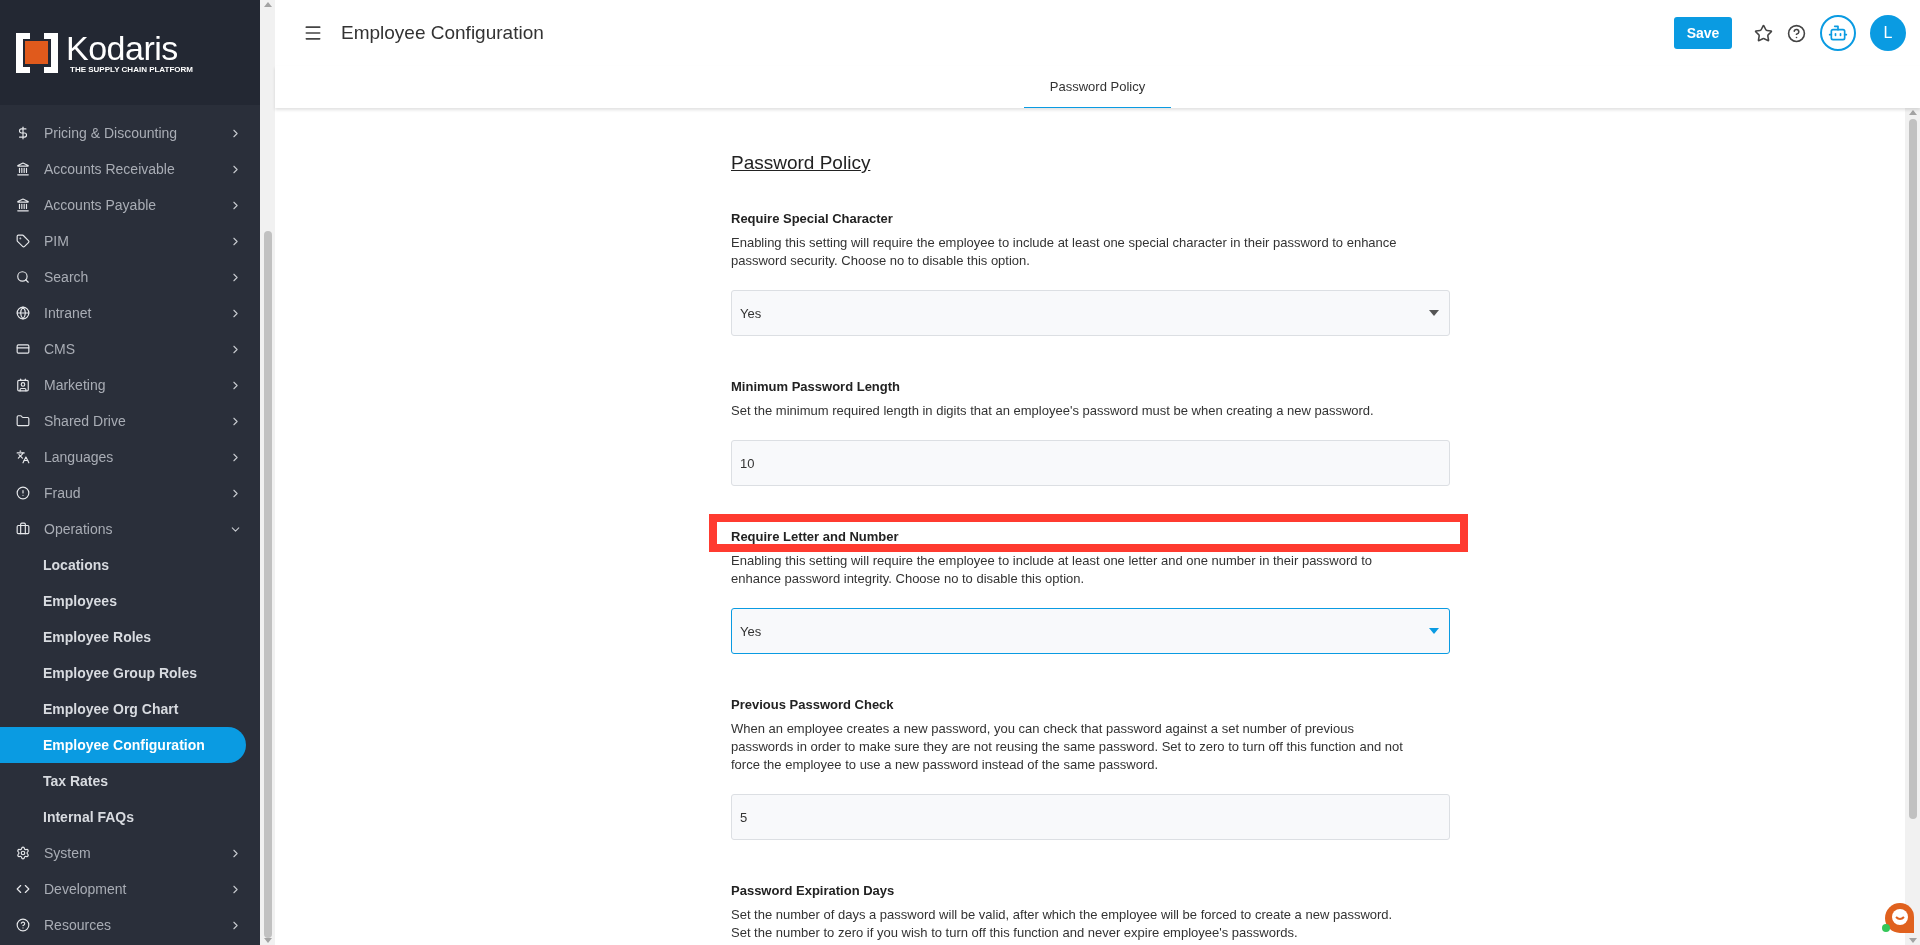  I want to click on sidebar-subitem: Employee Roles, so click(123, 637).